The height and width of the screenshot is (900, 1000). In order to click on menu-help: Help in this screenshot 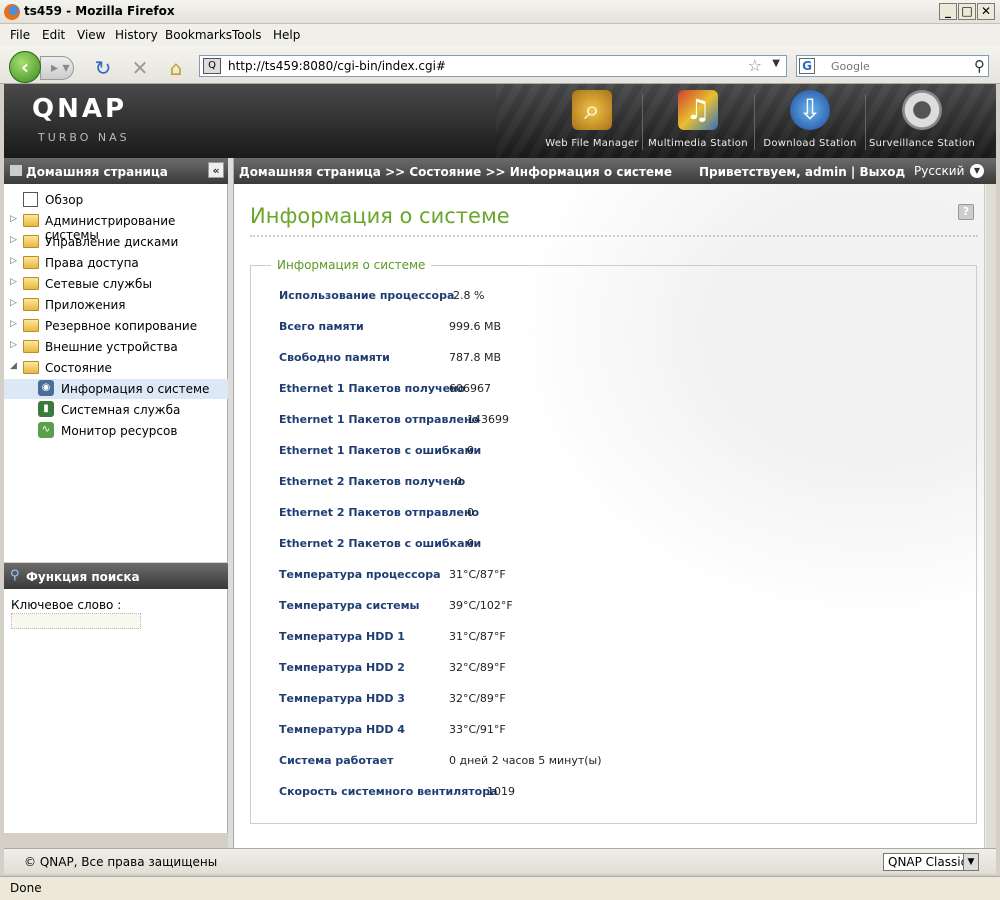, I will do `click(286, 35)`.